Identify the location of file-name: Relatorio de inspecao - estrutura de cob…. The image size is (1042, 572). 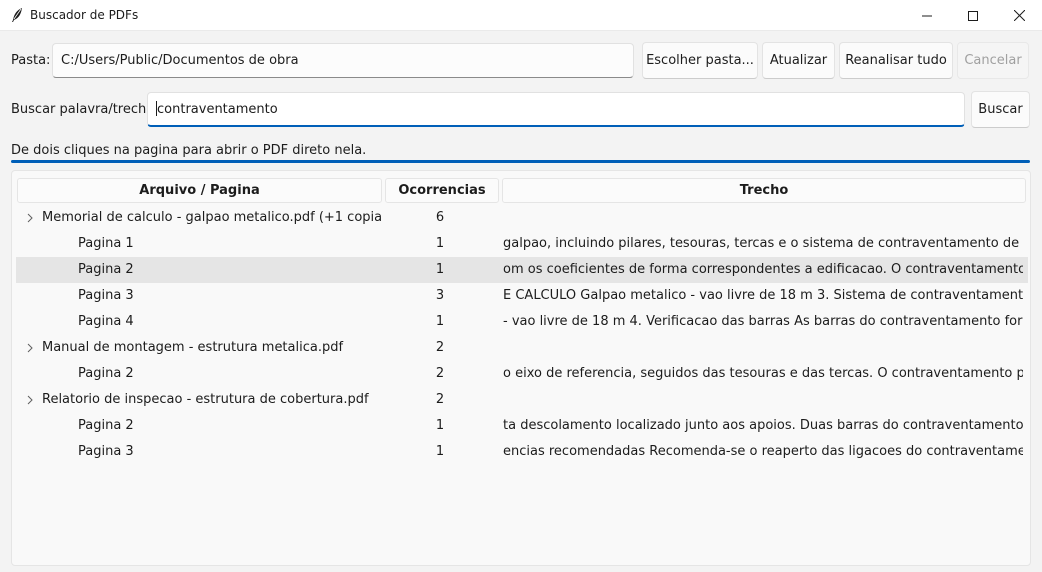
(205, 399).